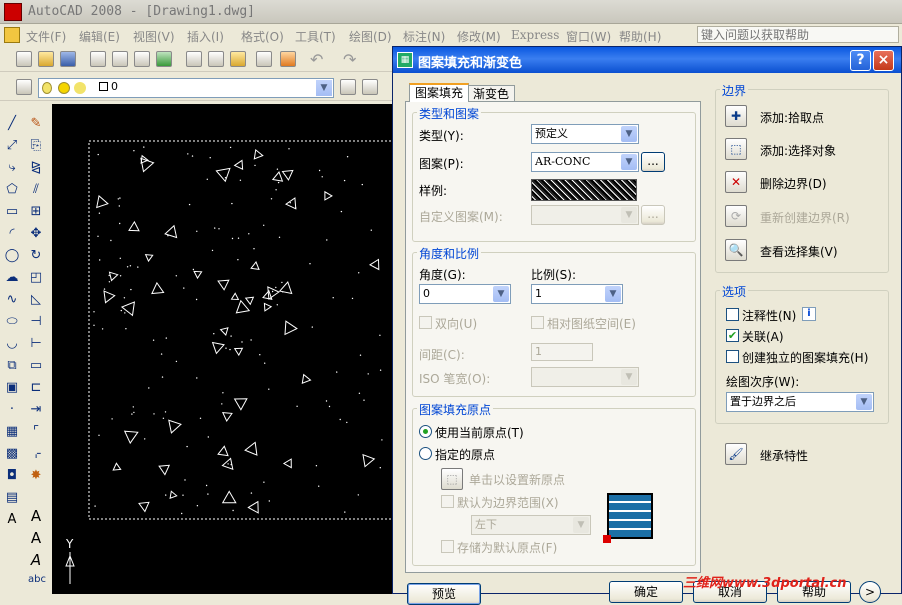  What do you see at coordinates (585, 377) in the screenshot?
I see `iso-pen-width-dropdown: ▼` at bounding box center [585, 377].